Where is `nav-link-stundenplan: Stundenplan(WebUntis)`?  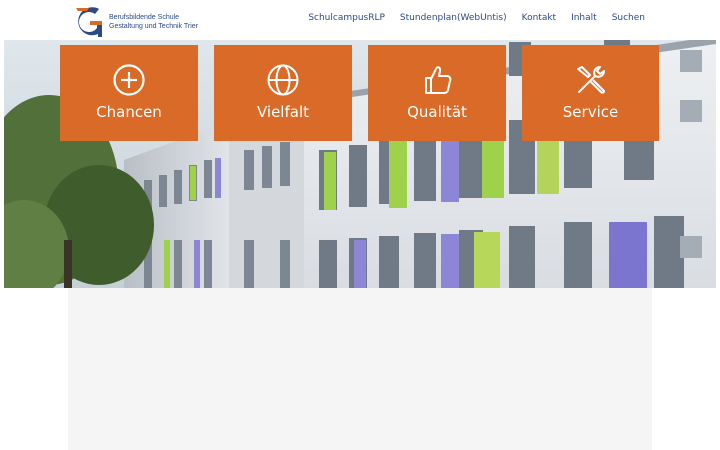 nav-link-stundenplan: Stundenplan(WebUntis) is located at coordinates (453, 18).